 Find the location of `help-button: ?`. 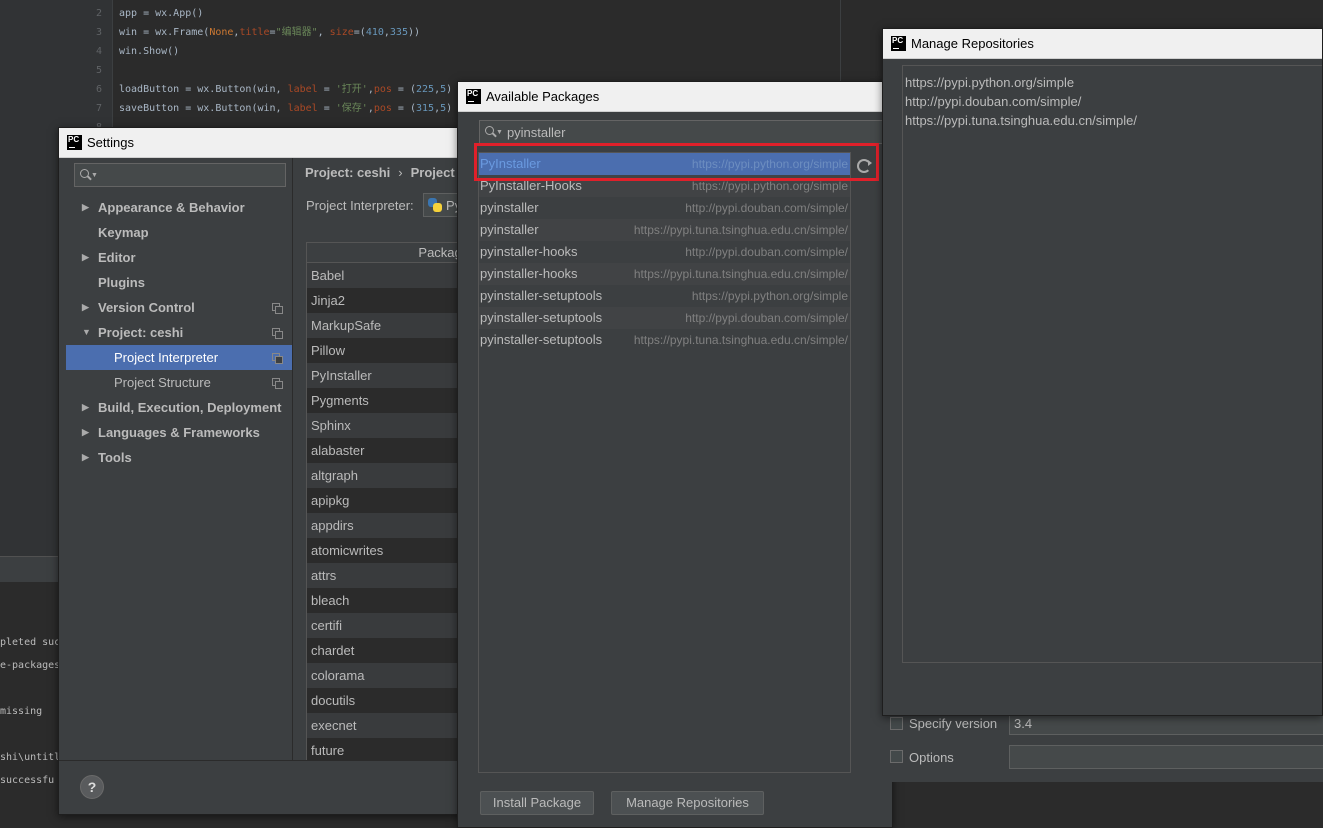

help-button: ? is located at coordinates (92, 787).